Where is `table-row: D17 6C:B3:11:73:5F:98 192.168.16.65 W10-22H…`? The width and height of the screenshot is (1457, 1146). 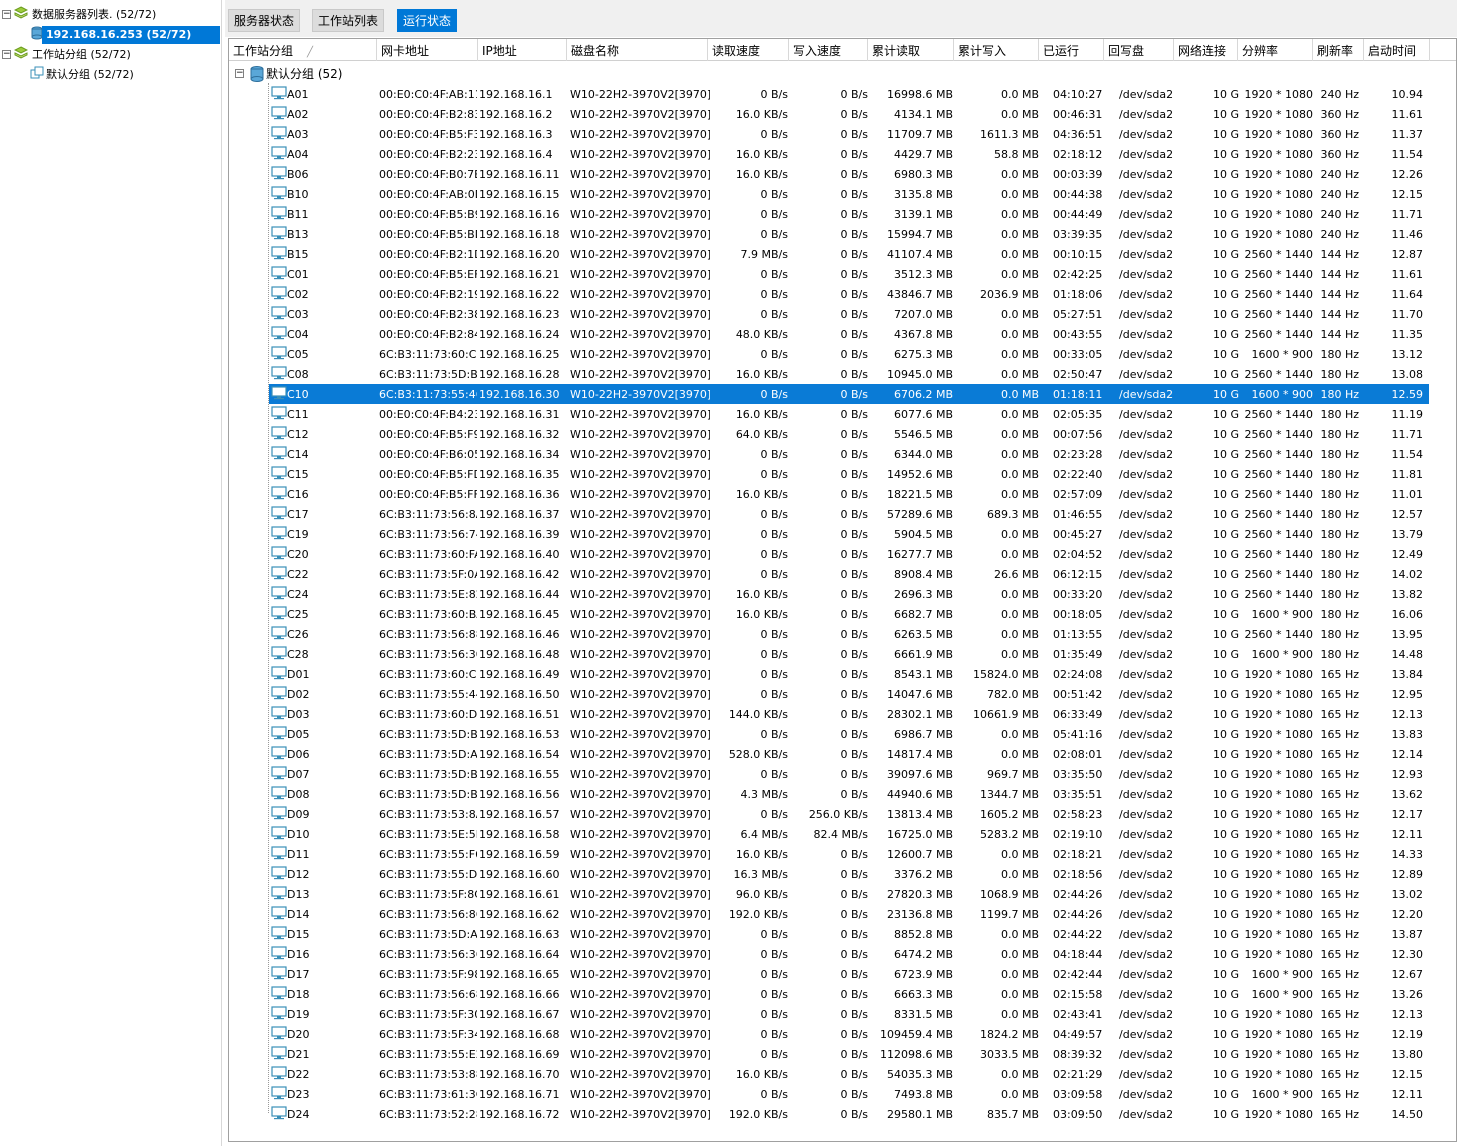 table-row: D17 6C:B3:11:73:5F:98 192.168.16.65 W10-22H… is located at coordinates (849, 974).